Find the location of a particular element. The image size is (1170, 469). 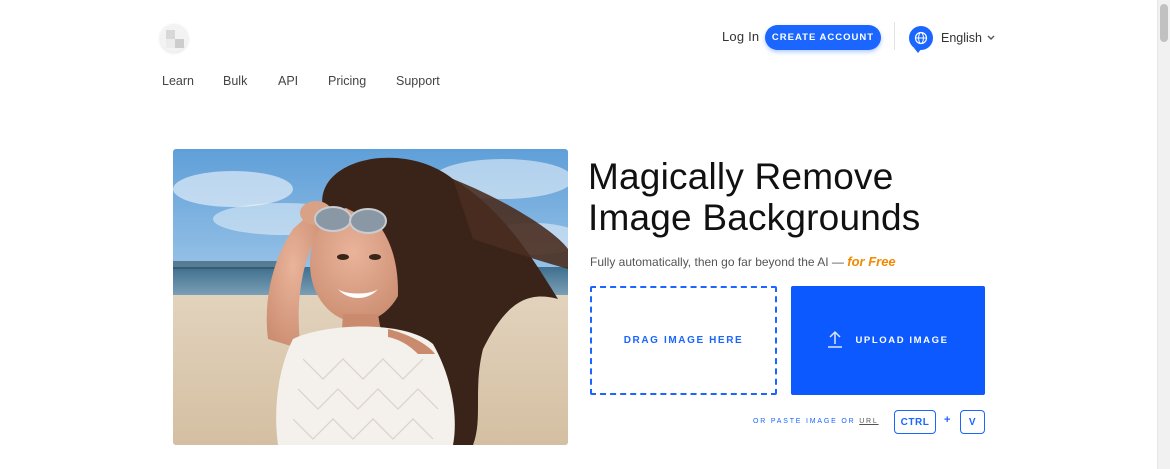

scrollbar-thumb is located at coordinates (1164, 23).